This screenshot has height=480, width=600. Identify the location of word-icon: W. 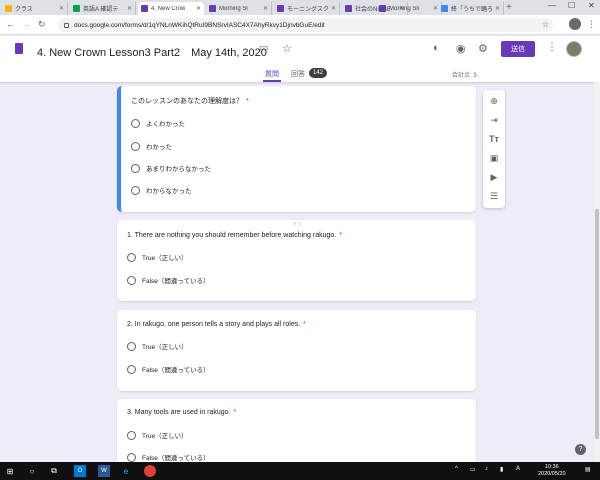
(104, 471).